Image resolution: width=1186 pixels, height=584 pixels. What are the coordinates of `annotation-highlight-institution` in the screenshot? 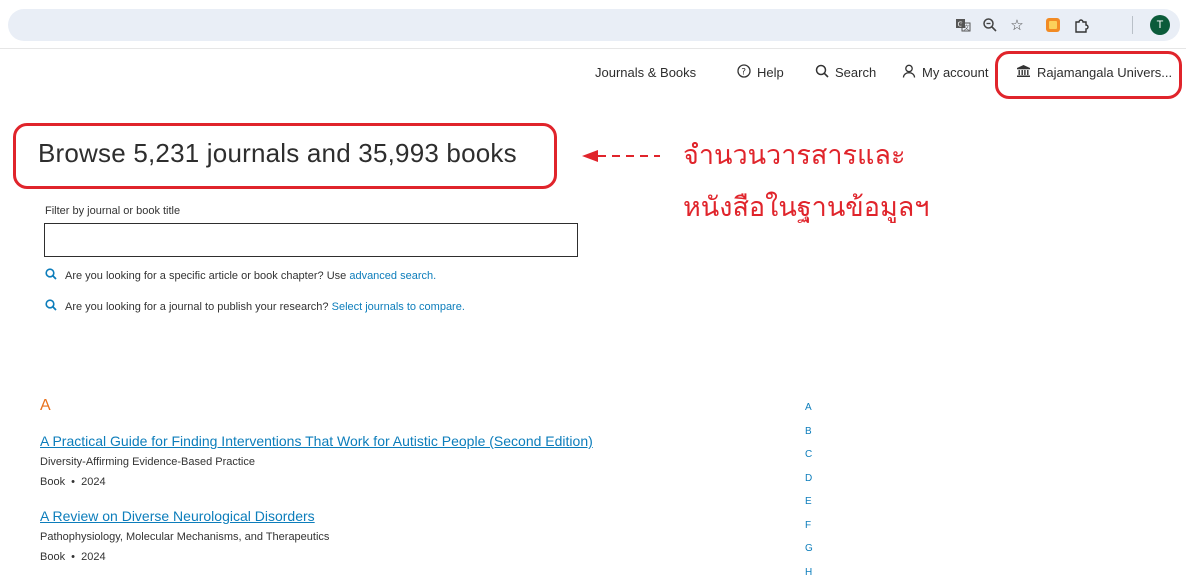 It's located at (1088, 75).